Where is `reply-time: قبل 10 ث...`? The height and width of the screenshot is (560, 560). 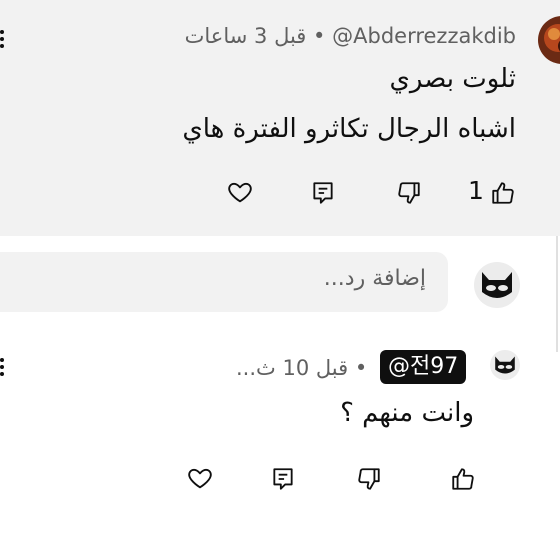
reply-time: قبل 10 ث... is located at coordinates (292, 368).